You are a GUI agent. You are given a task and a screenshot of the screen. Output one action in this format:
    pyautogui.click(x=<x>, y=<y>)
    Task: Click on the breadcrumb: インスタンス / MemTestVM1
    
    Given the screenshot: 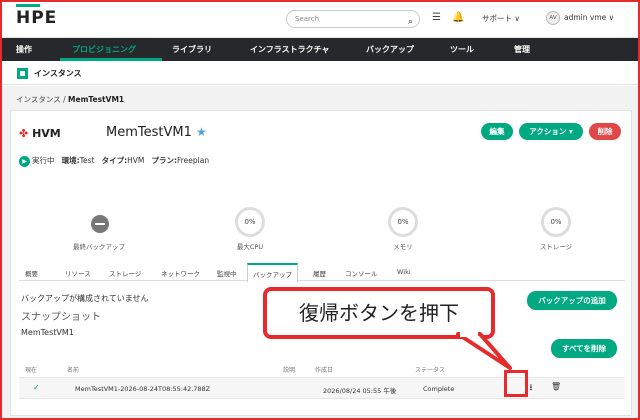 What is the action you would take?
    pyautogui.click(x=70, y=99)
    